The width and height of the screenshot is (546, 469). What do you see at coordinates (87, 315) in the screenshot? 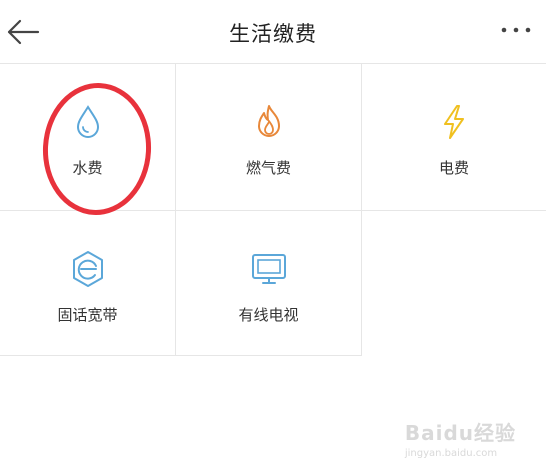
I see `service-label: 固话宽带` at bounding box center [87, 315].